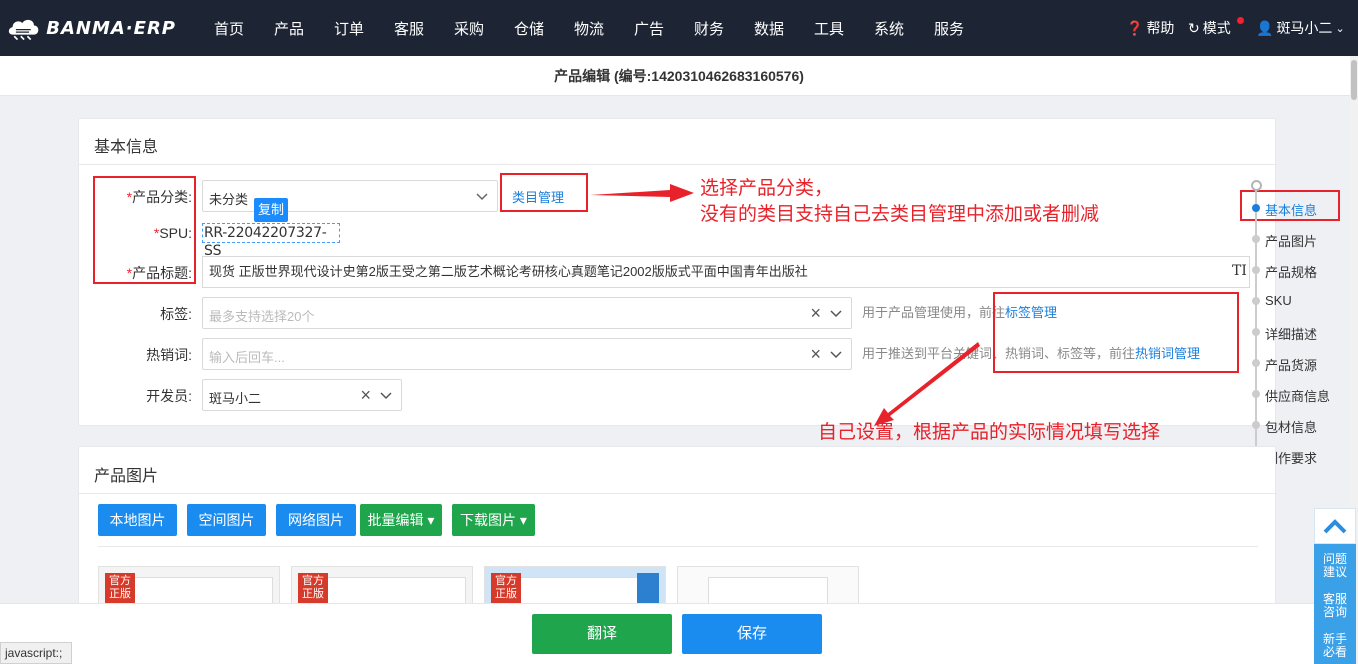  I want to click on anchor-sku: SKU, so click(1278, 300).